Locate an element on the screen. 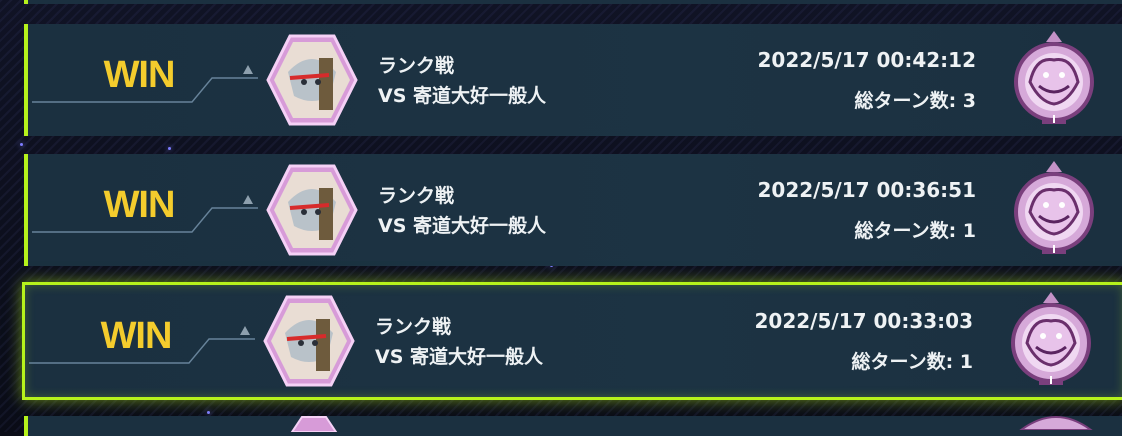 This screenshot has height=436, width=1122. total-turns: 総ターン数: 3 is located at coordinates (915, 101).